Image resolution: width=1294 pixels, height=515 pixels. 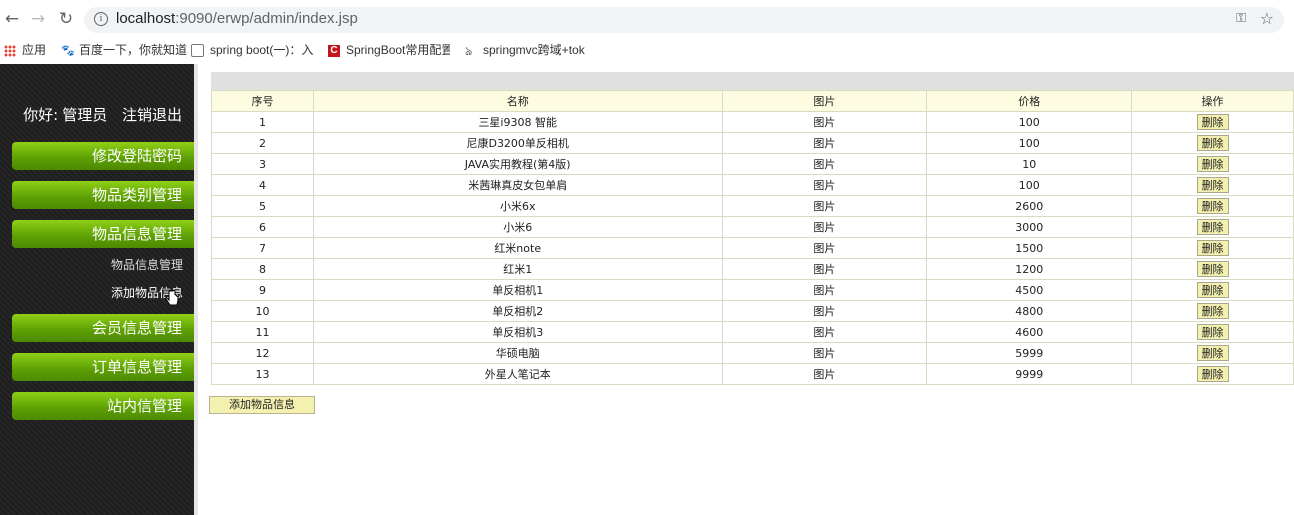 I want to click on greeting: 你好: 管理员 注销退出, so click(x=102, y=115).